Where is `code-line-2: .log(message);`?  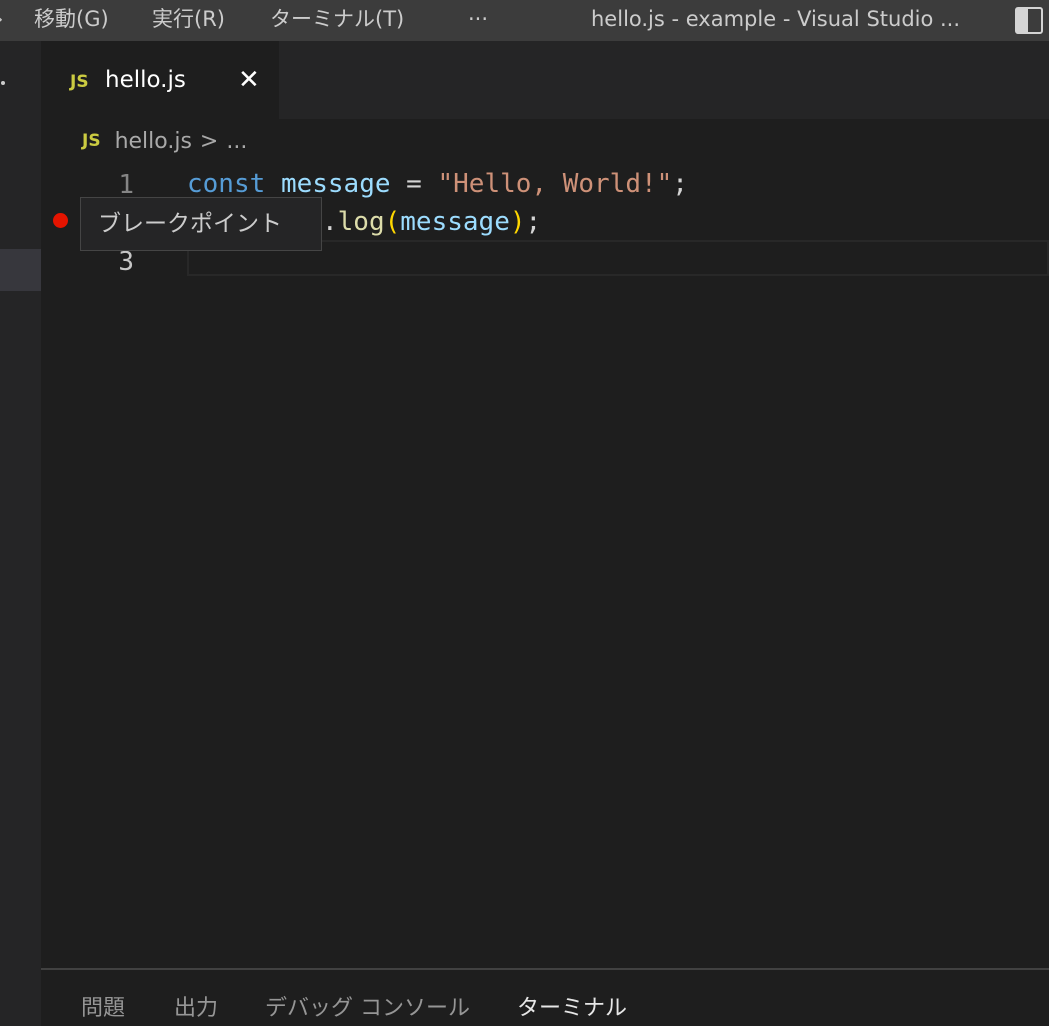 code-line-2: .log(message); is located at coordinates (431, 222).